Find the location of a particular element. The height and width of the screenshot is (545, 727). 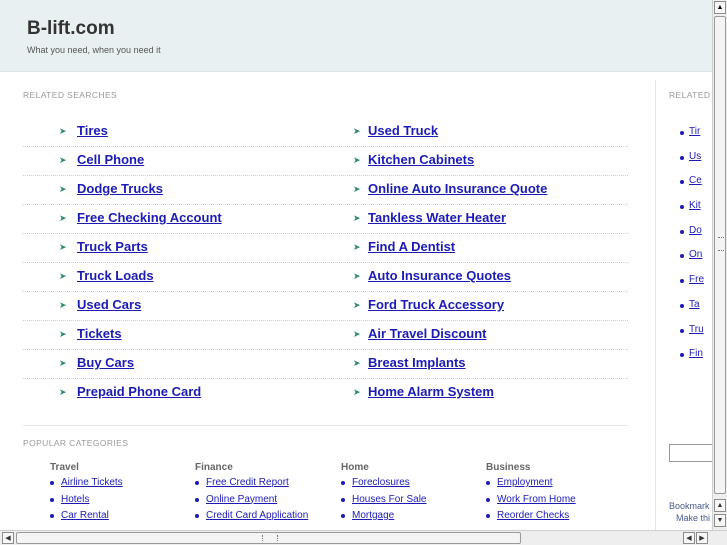

related-link: Tires is located at coordinates (92, 130).